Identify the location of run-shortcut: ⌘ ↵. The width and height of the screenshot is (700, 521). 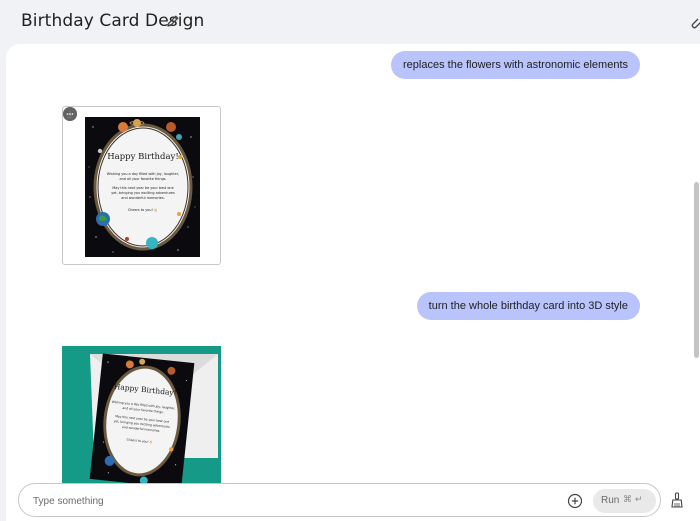
(633, 500).